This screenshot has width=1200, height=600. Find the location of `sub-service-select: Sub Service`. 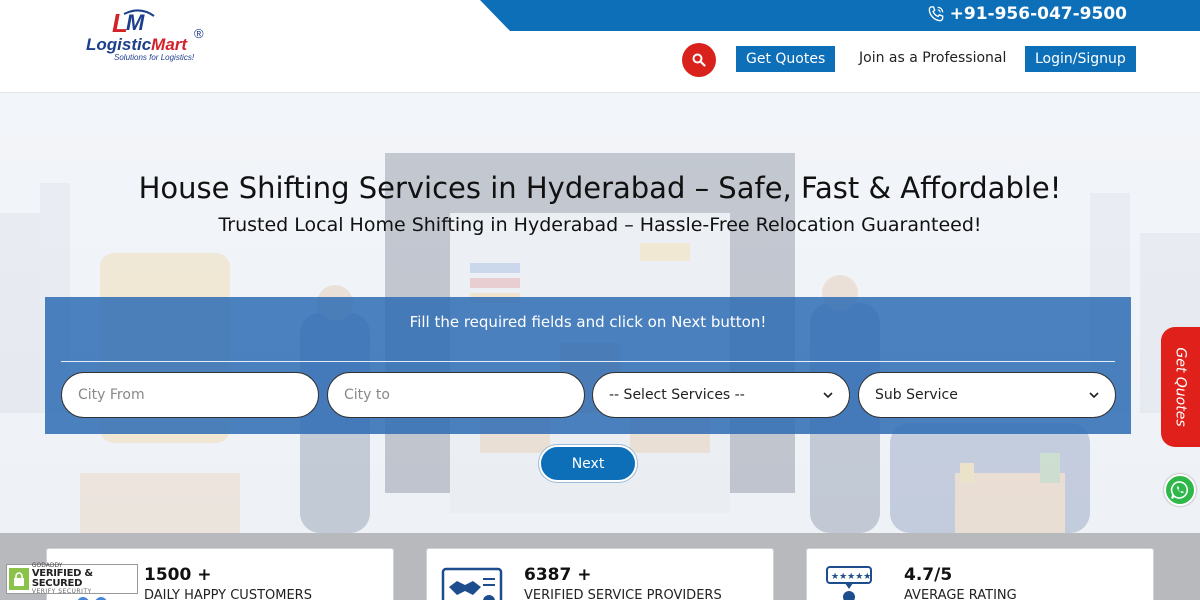

sub-service-select: Sub Service is located at coordinates (987, 395).